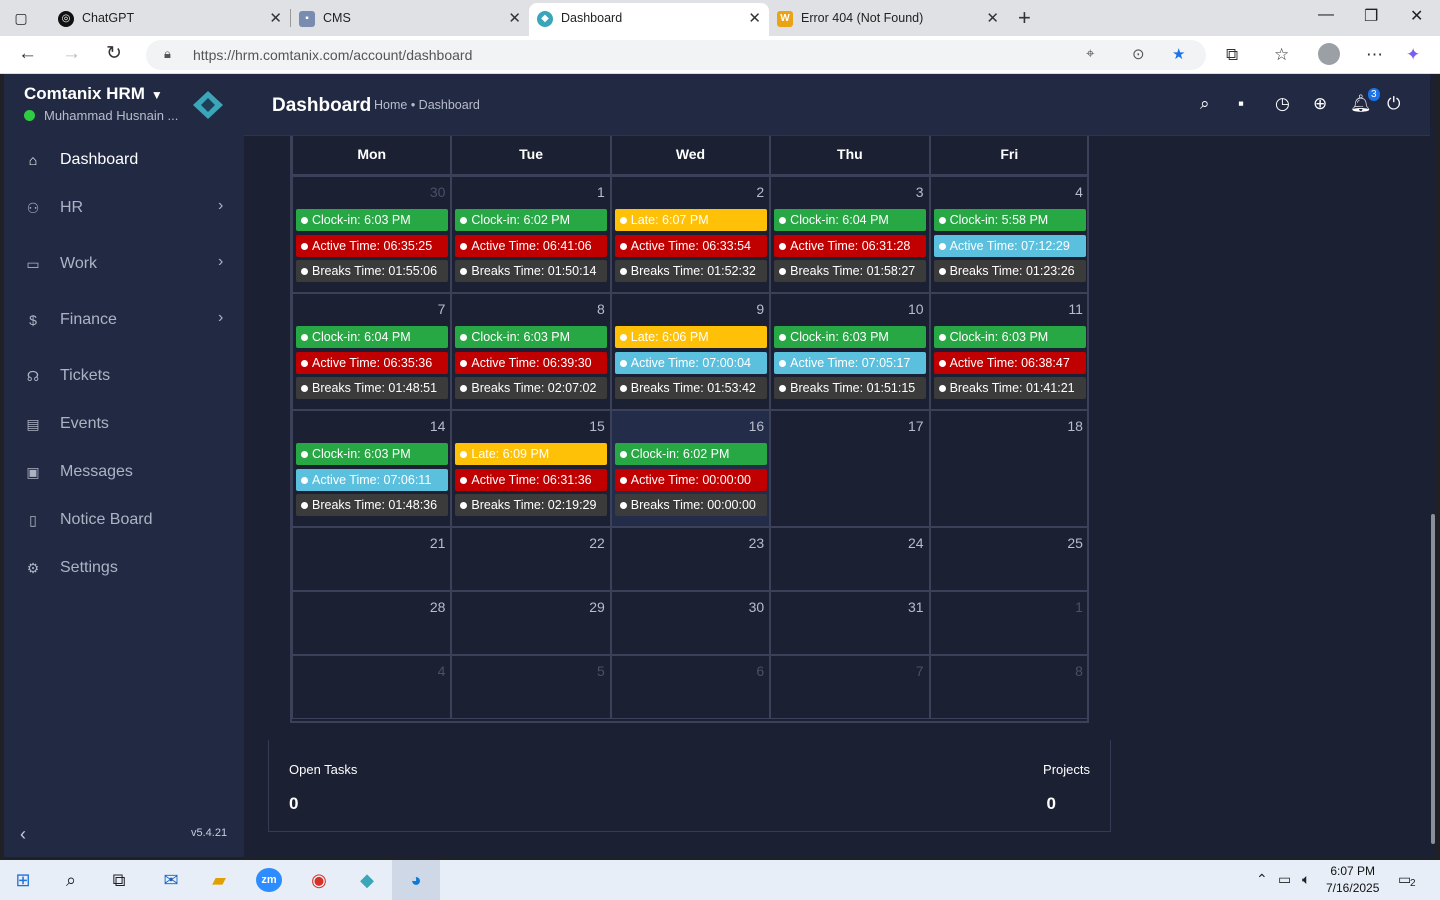 Image resolution: width=1440 pixels, height=900 pixels. I want to click on day-number: 22, so click(597, 543).